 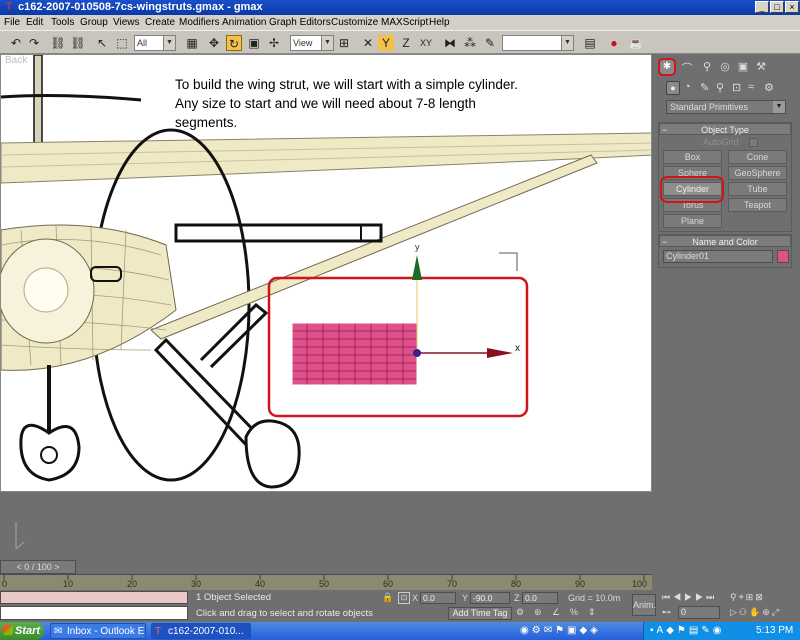 I want to click on redo-icon: ↷, so click(x=34, y=43).